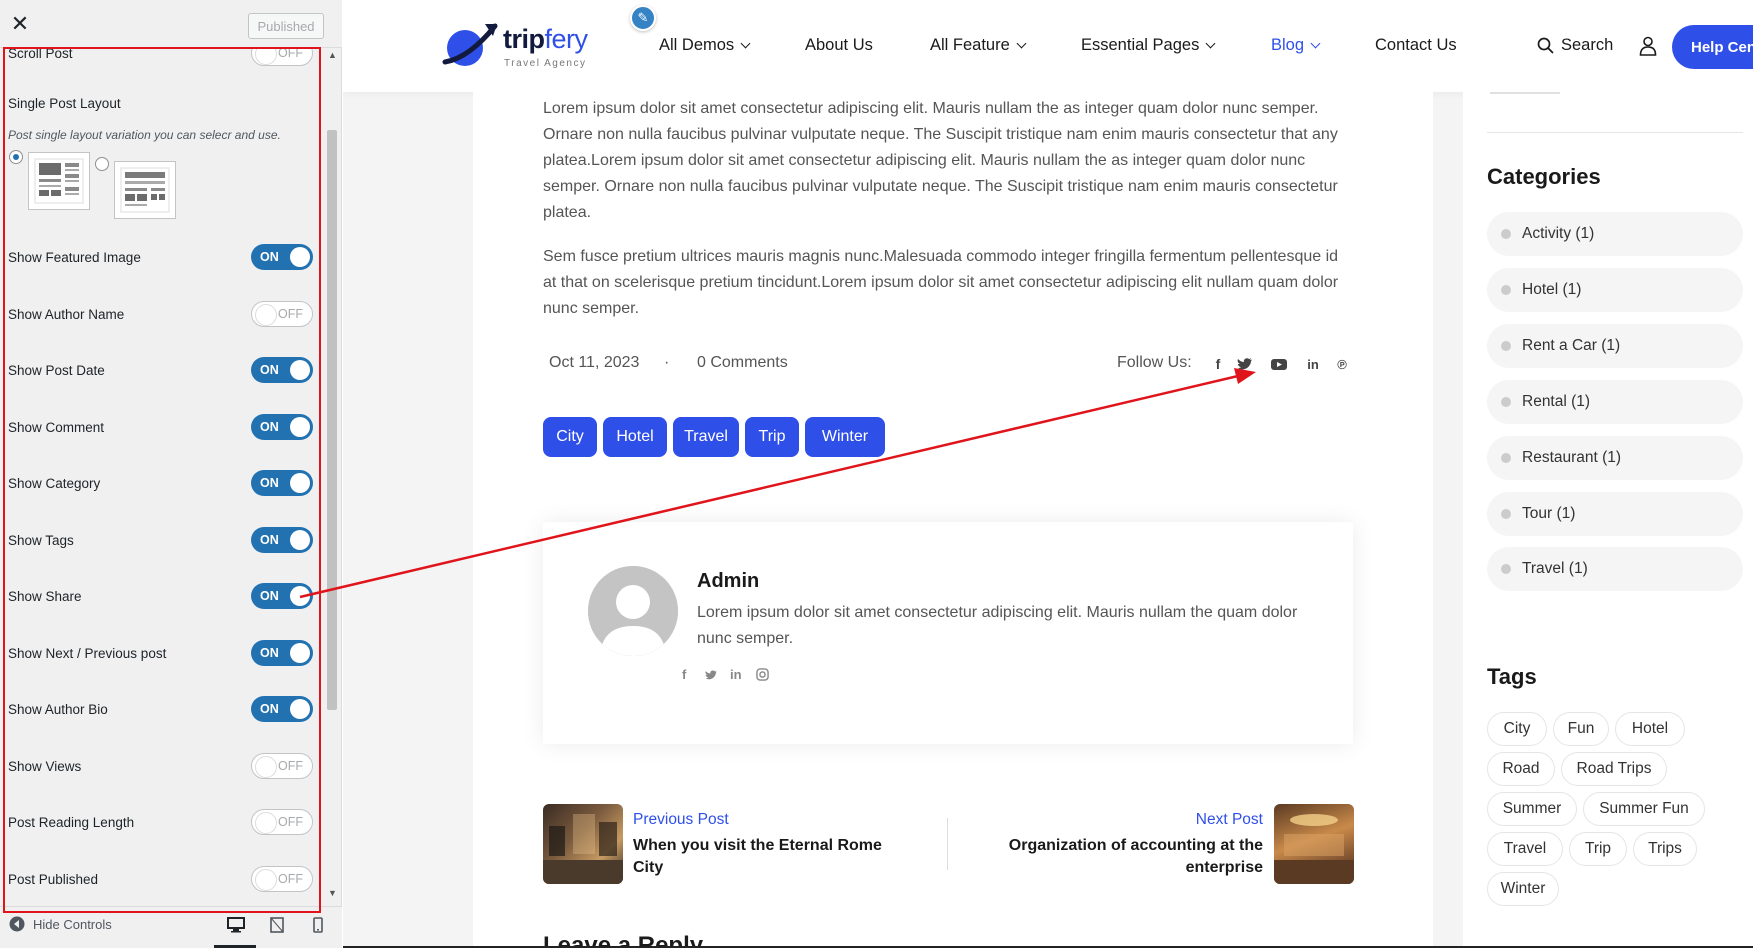  I want to click on category-item: Travel (1), so click(1615, 569).